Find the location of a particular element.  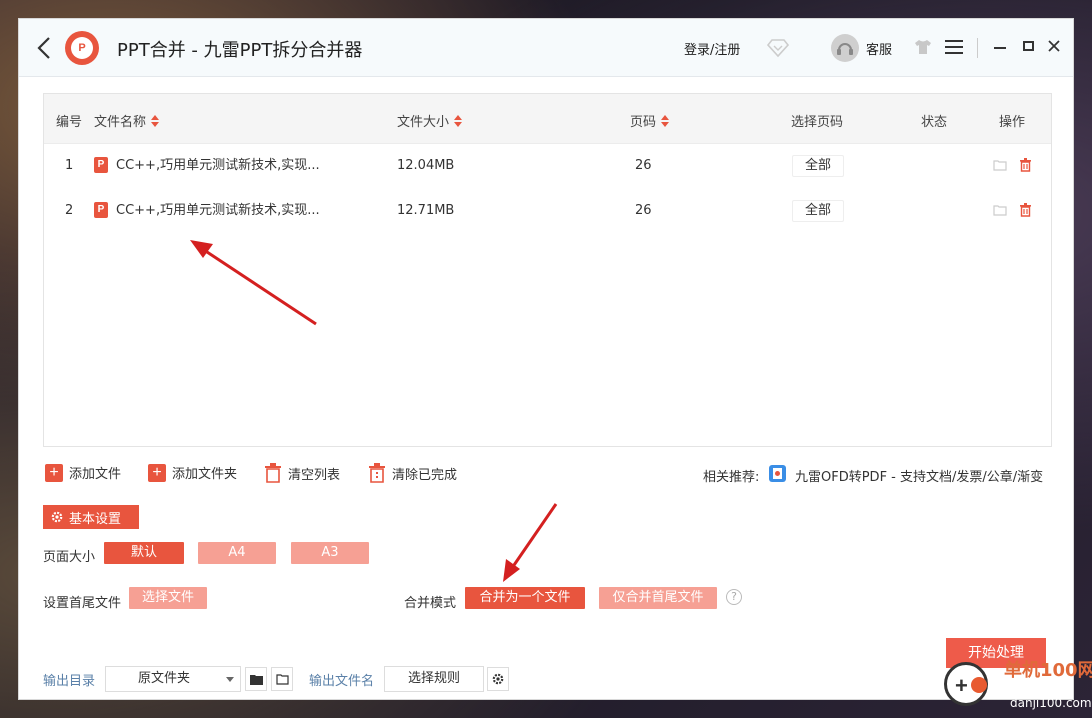

app-logo-text: P is located at coordinates (82, 48).